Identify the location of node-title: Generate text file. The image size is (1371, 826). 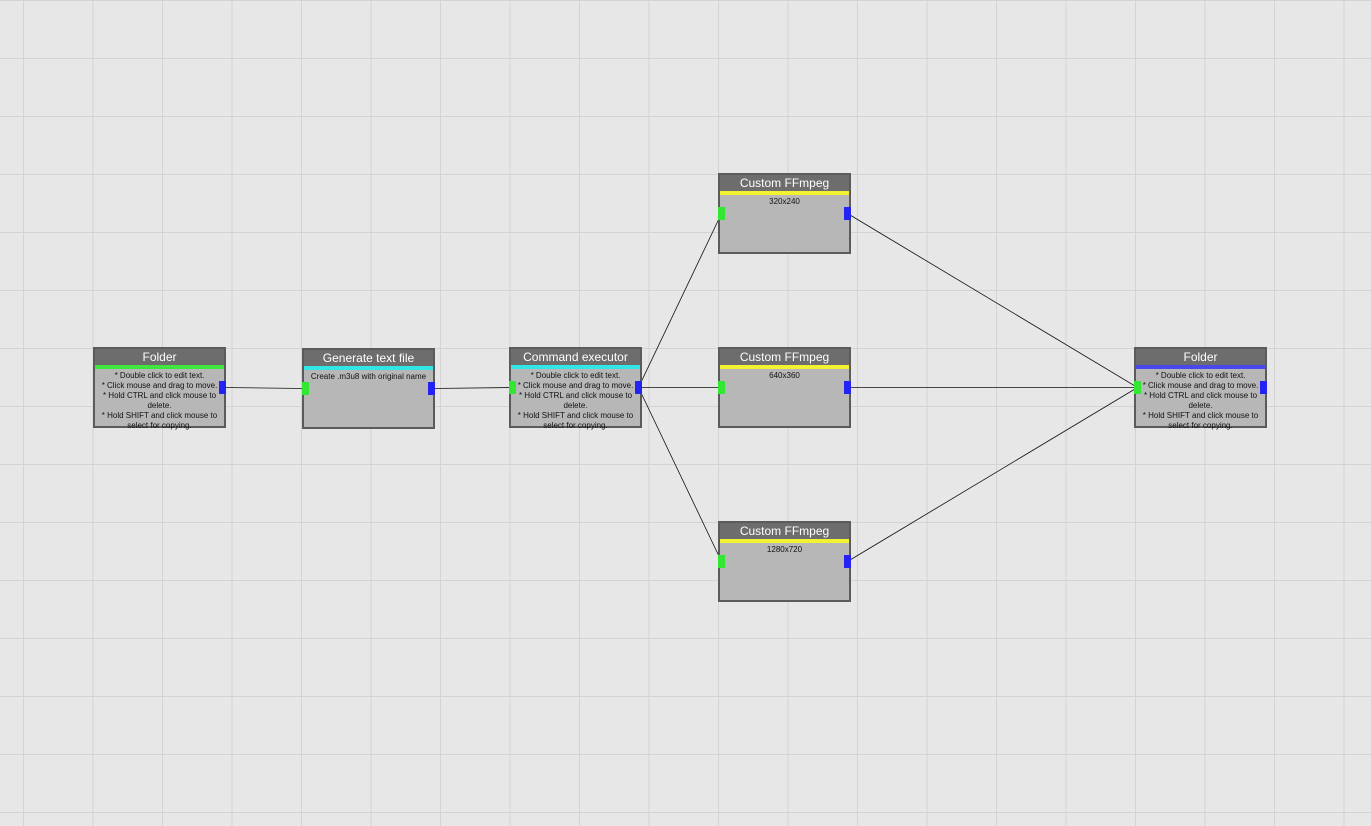
(368, 358).